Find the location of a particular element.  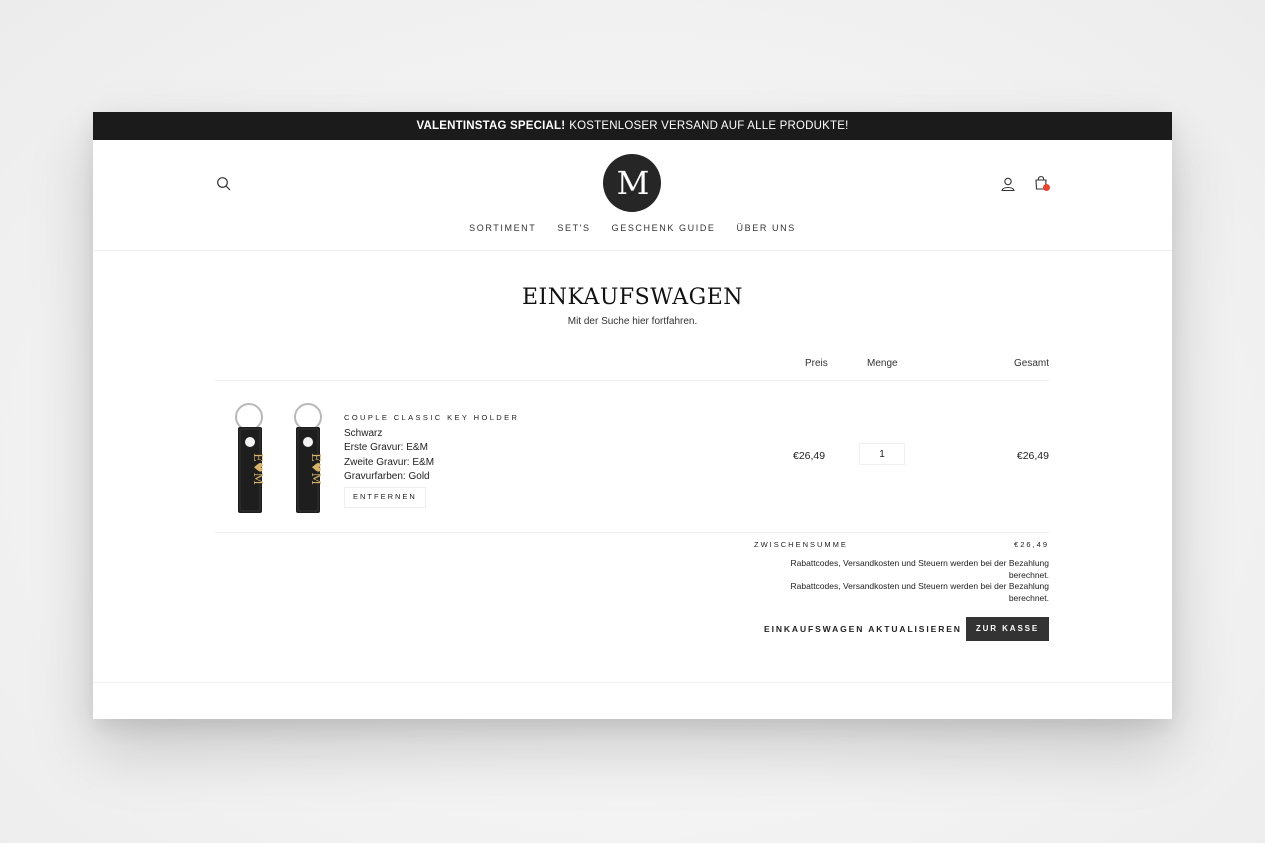

item-price: €26,49 is located at coordinates (809, 456).